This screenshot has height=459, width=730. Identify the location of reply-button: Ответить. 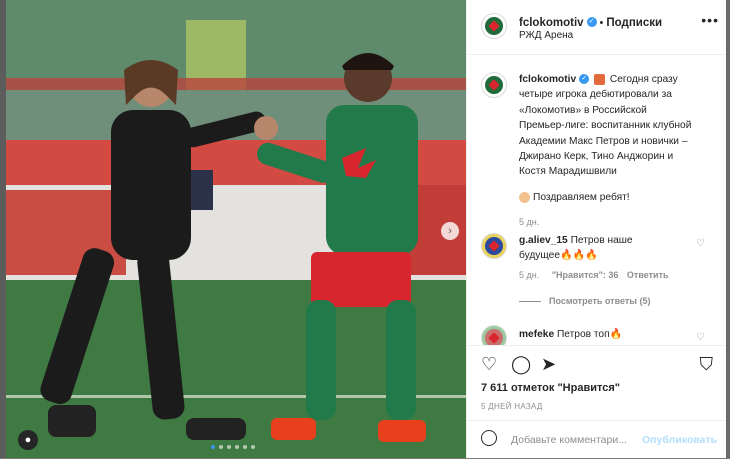
(648, 275).